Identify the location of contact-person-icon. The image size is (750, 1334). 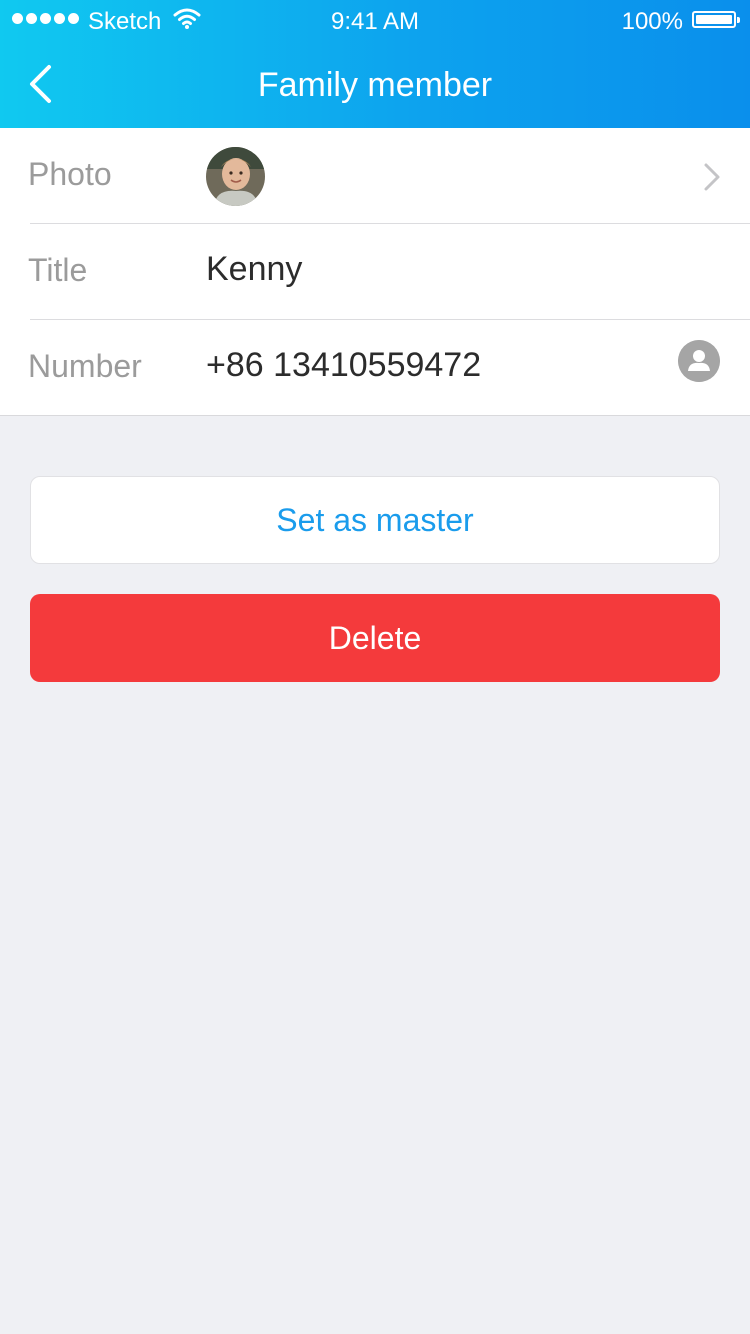
(699, 361).